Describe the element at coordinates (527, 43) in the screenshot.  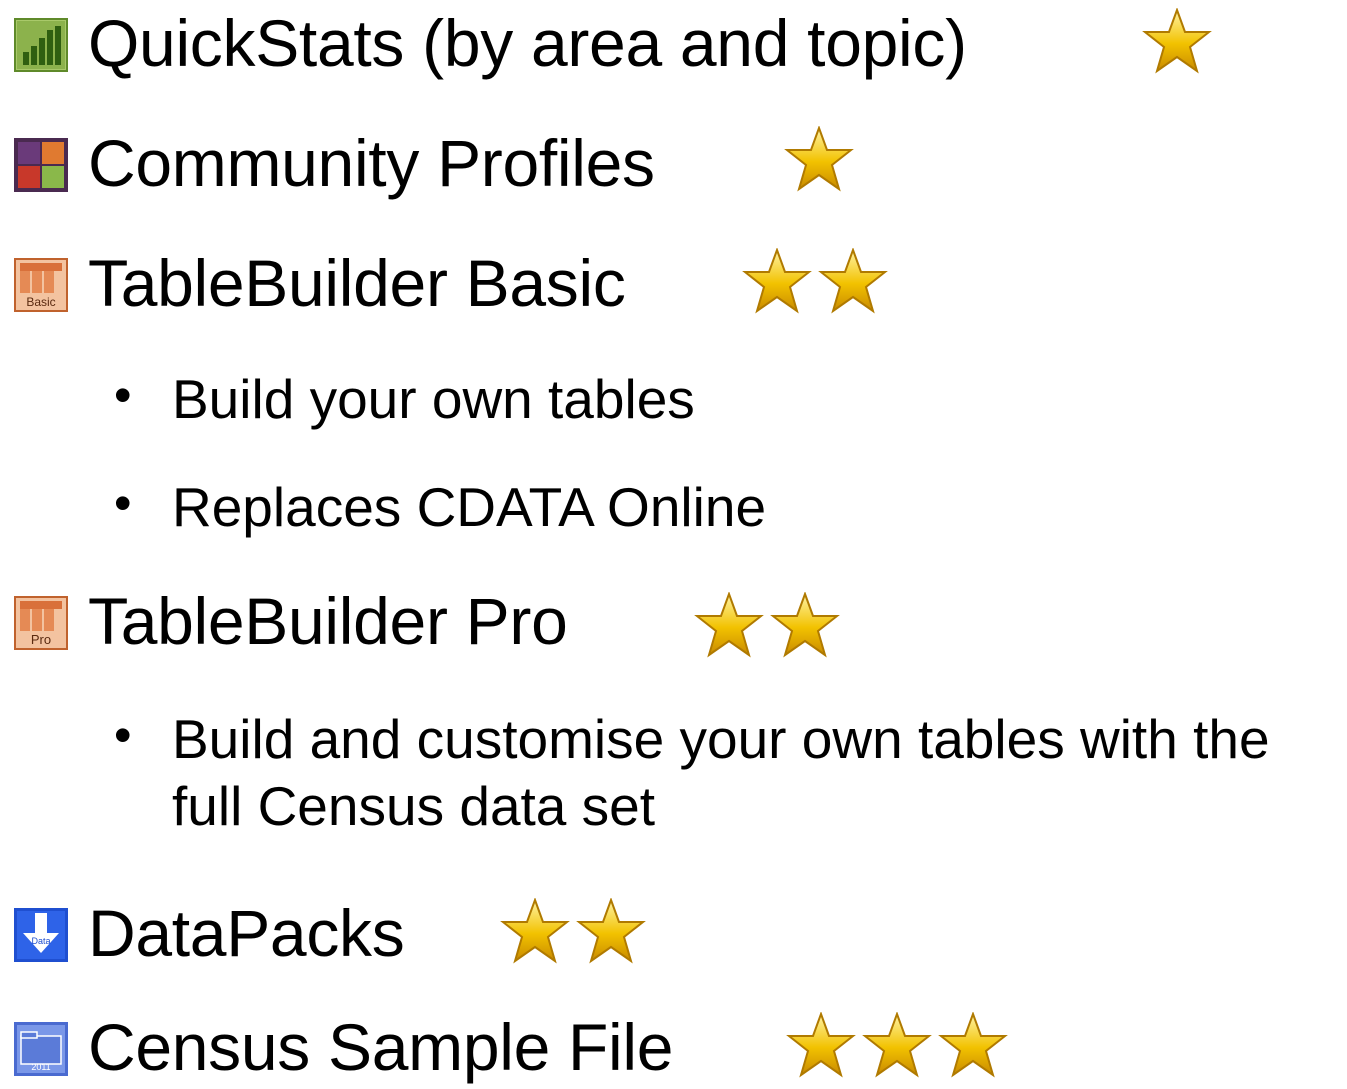
I see `item-label: QuickStats (by area and topic)` at that location.